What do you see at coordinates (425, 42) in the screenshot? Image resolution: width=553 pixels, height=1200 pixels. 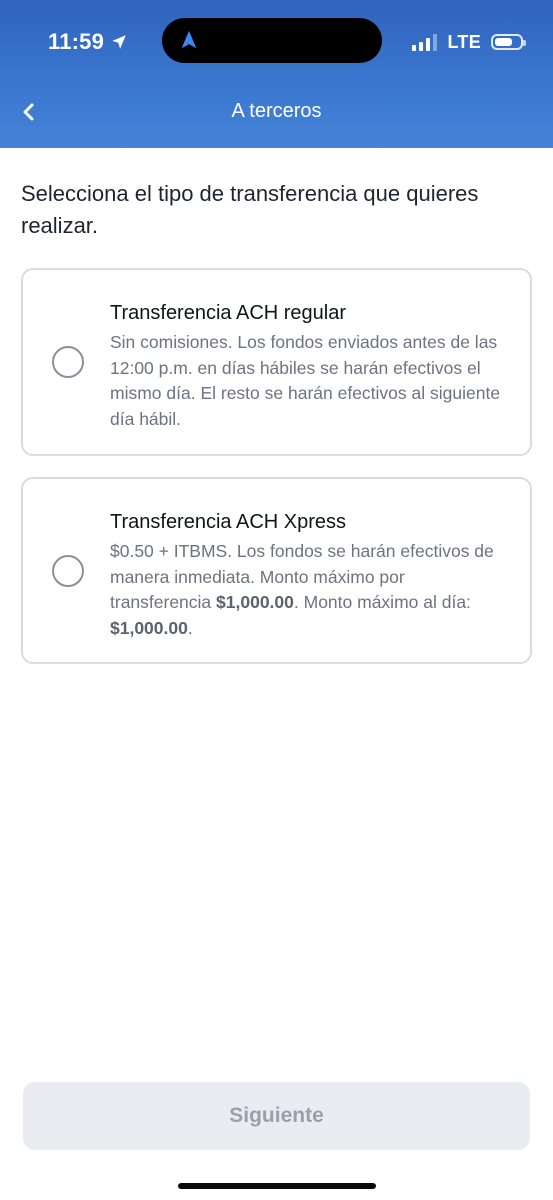 I see `signal-bars-icon` at bounding box center [425, 42].